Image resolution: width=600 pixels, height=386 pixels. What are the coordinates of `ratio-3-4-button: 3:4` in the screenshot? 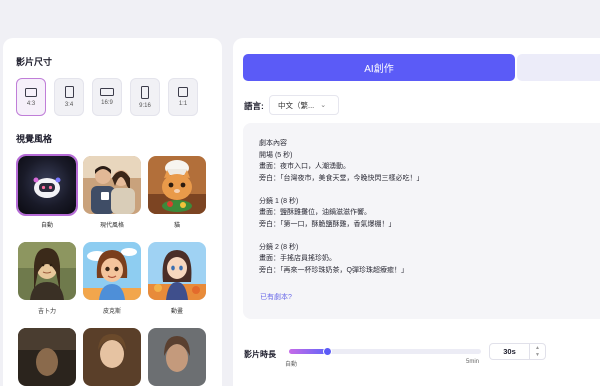 It's located at (69, 97).